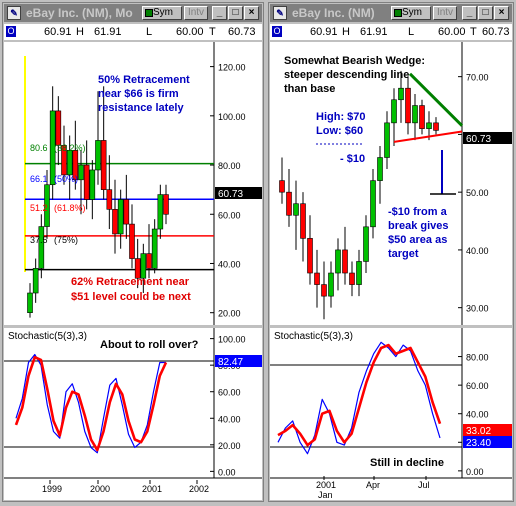  I want to click on retracement-50-line-1: 50% Retracement, so click(144, 80).